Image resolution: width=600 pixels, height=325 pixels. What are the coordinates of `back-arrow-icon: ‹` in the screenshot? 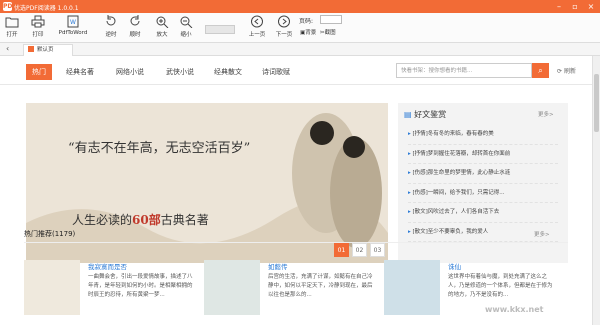 It's located at (7, 48).